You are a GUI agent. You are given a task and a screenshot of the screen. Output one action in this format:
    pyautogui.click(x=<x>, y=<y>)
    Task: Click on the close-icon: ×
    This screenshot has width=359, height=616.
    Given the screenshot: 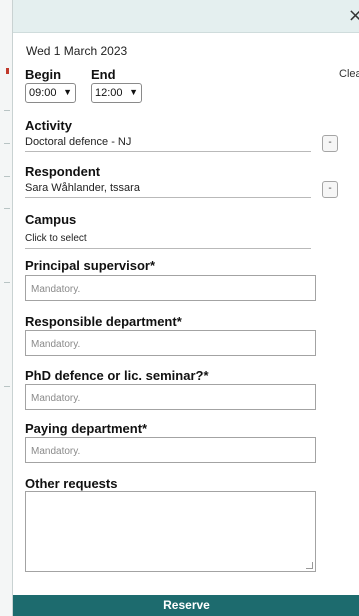 What is the action you would take?
    pyautogui.click(x=353, y=16)
    